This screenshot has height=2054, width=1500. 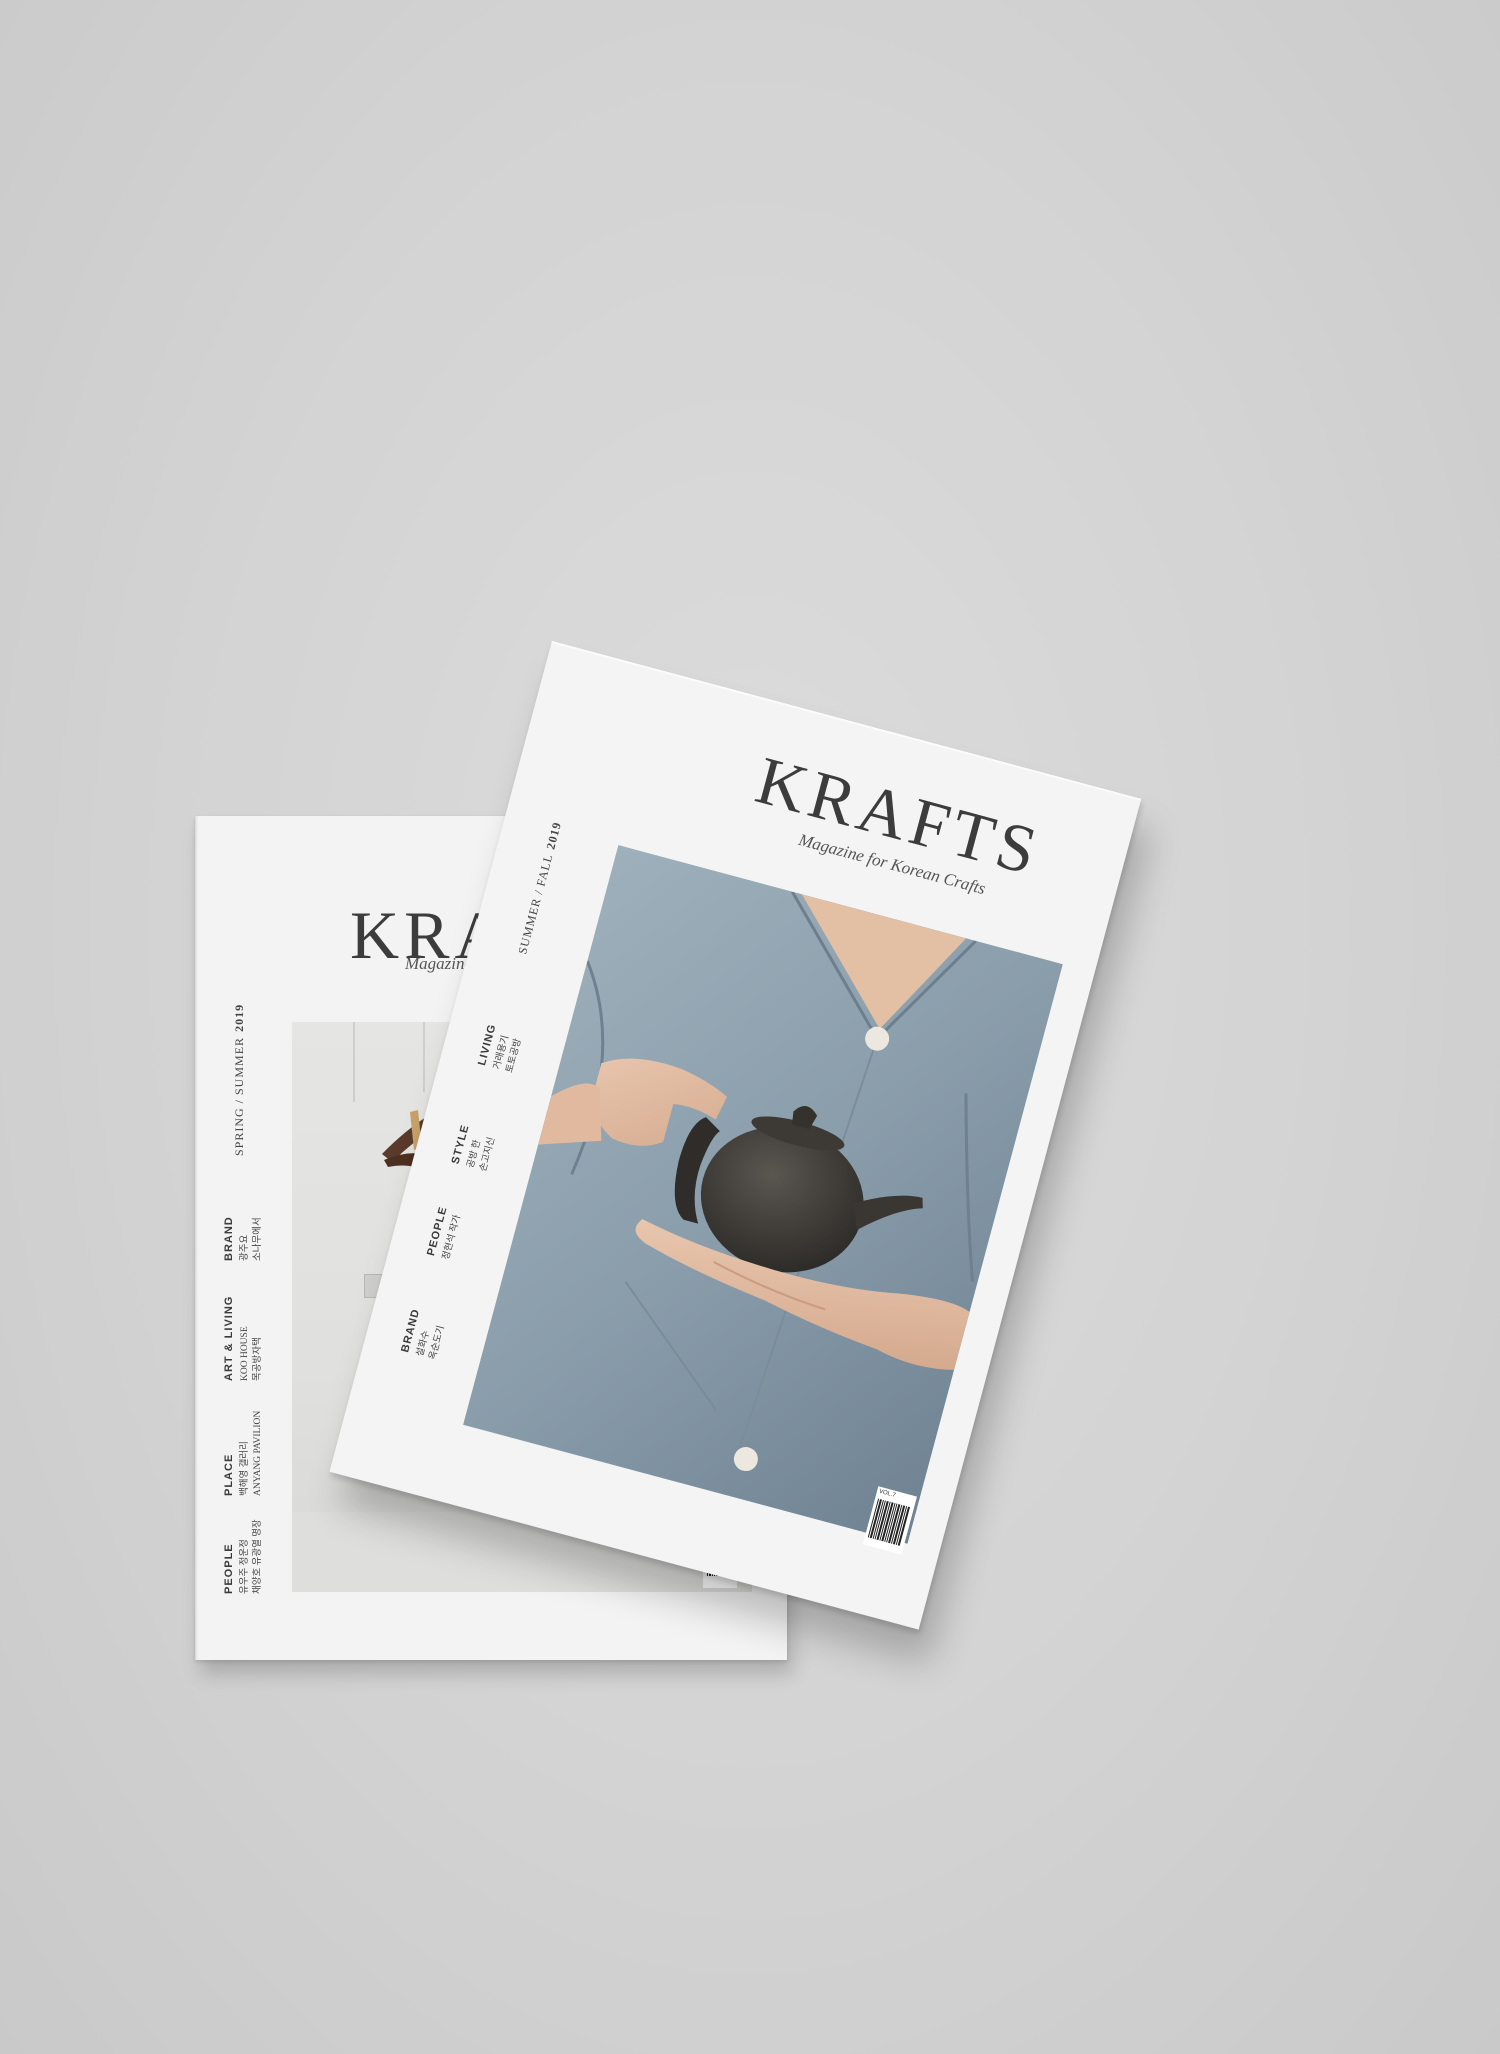 I want to click on back-section-art-living: ART & LIVING KOO HOUSE 목공방자택, so click(x=244, y=1338).